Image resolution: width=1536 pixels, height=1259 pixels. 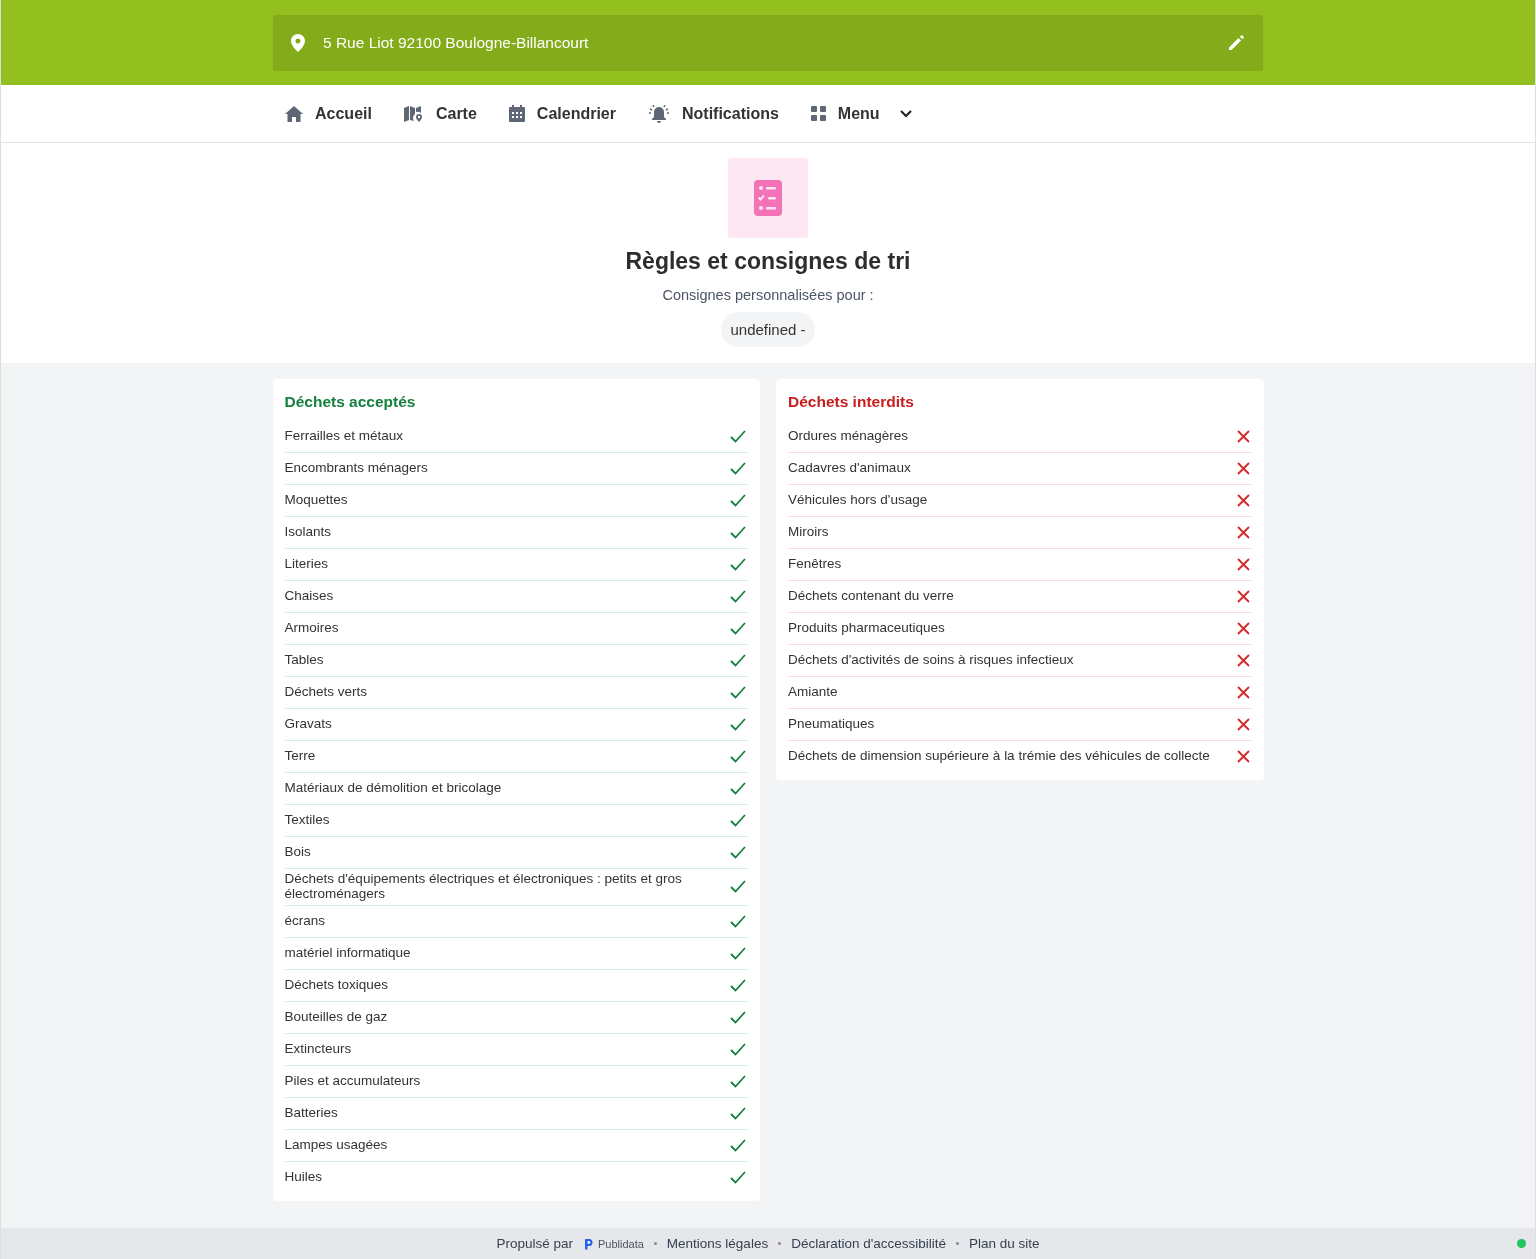 I want to click on checklist-icon, so click(x=768, y=198).